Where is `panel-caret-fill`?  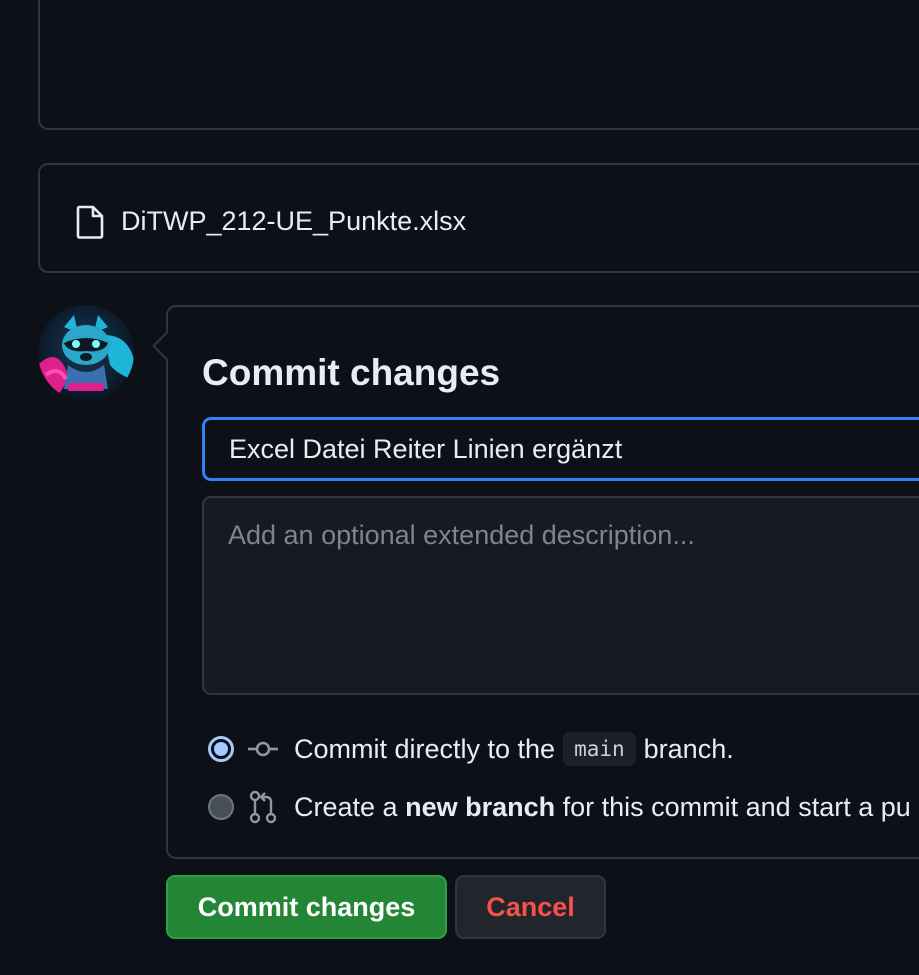
panel-caret-fill is located at coordinates (161, 346).